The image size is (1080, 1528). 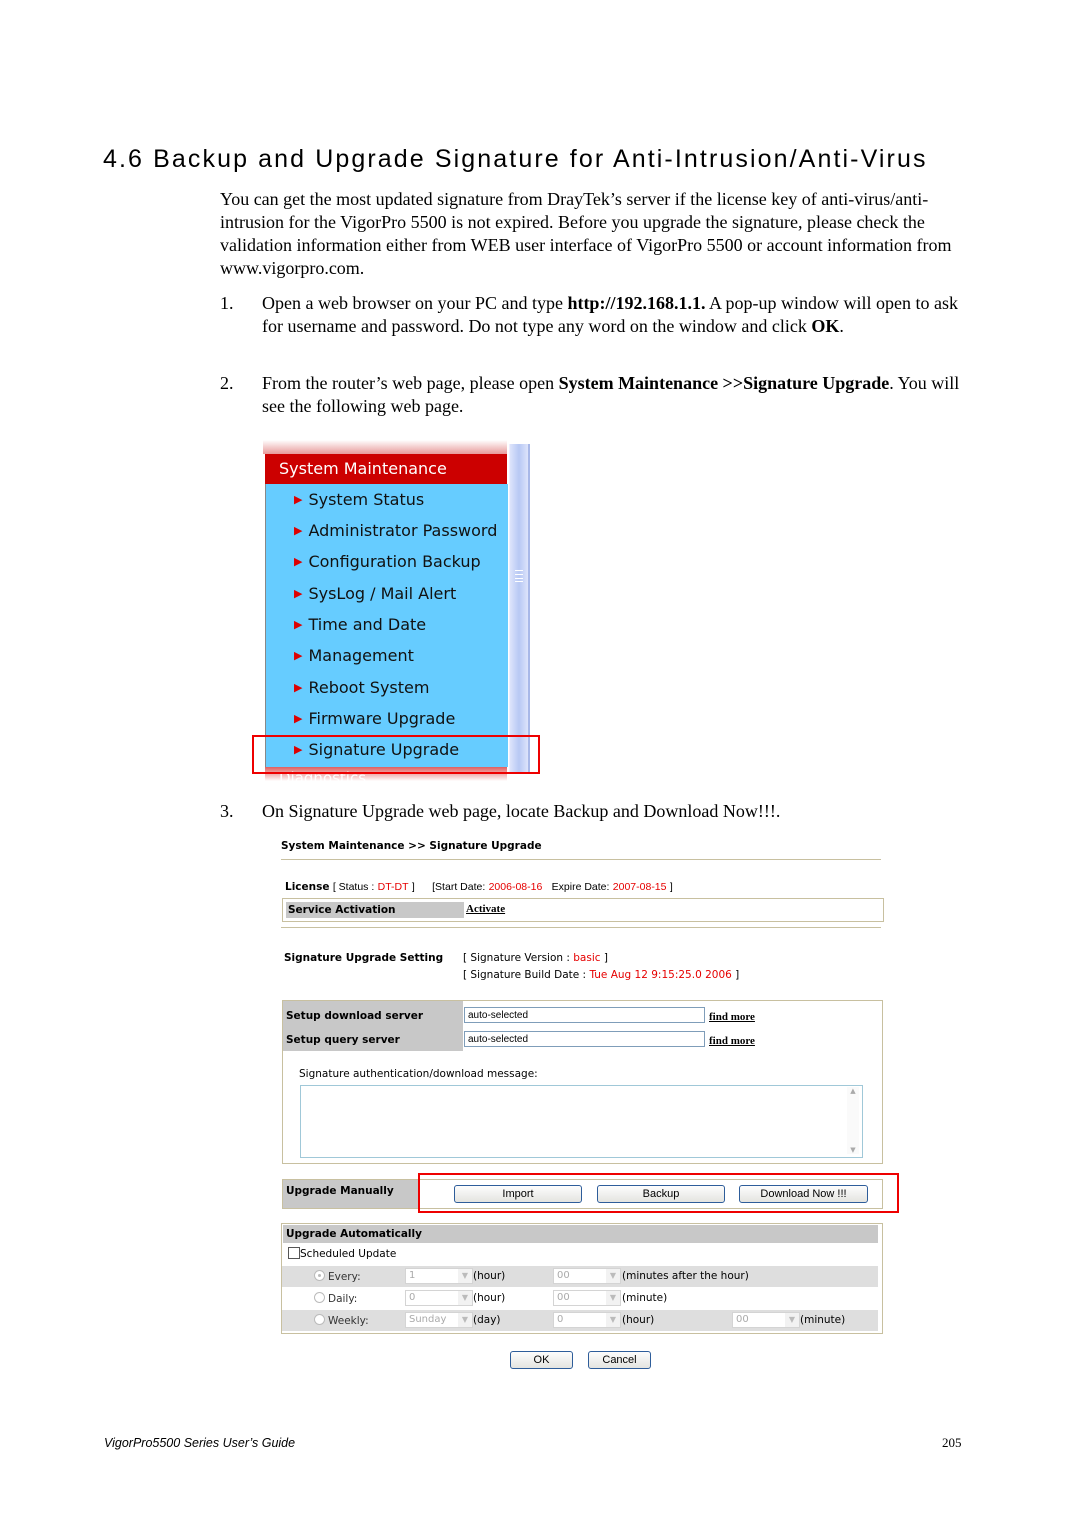 What do you see at coordinates (732, 1017) in the screenshot?
I see `download-server-find-more-link: find more` at bounding box center [732, 1017].